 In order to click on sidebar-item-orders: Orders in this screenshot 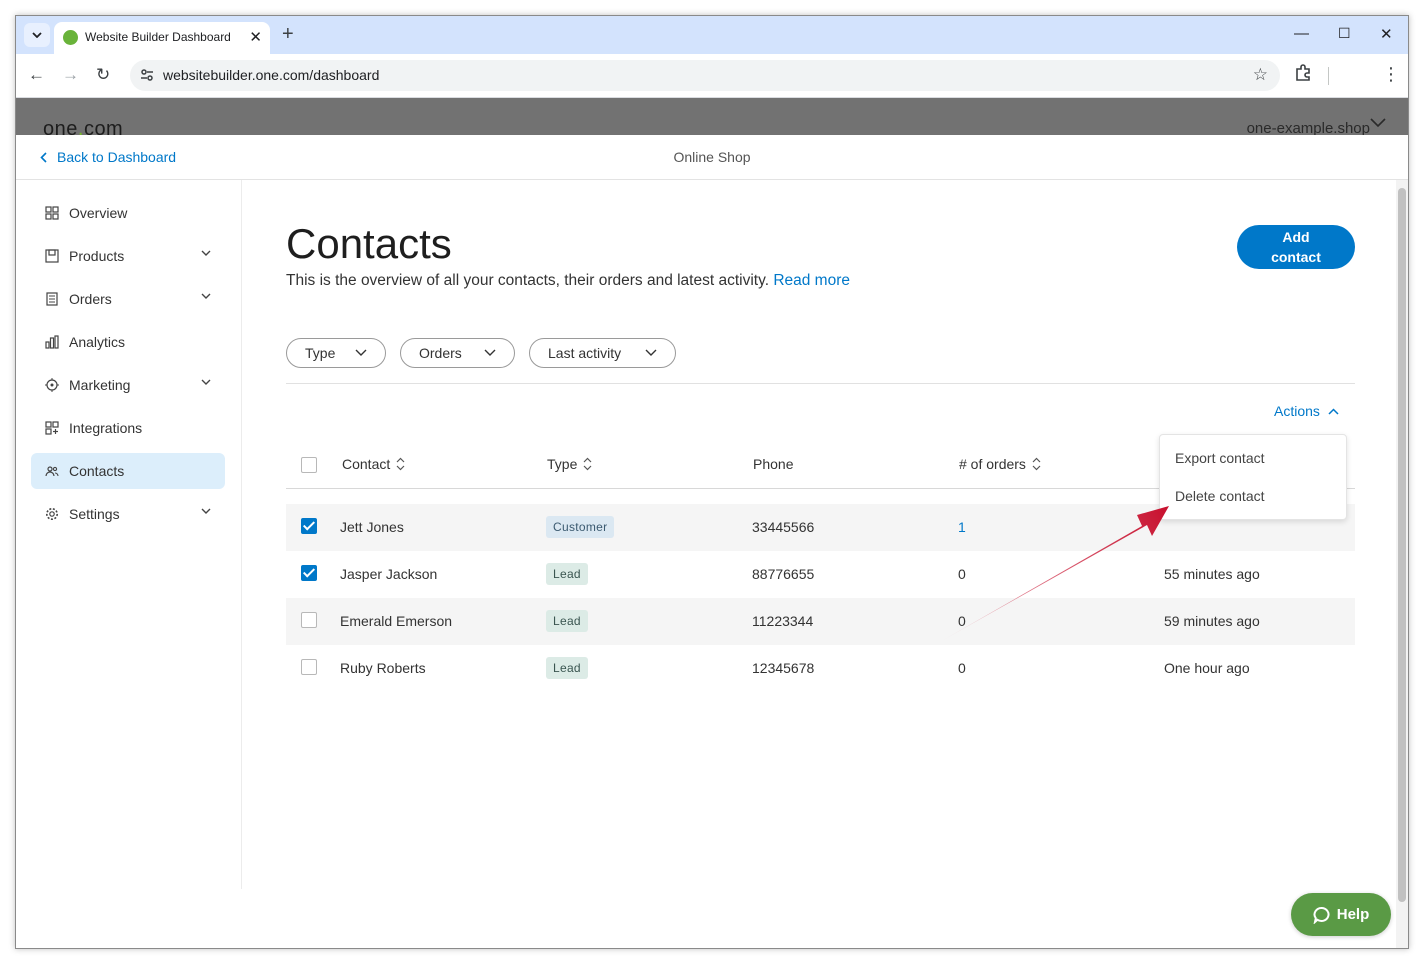, I will do `click(128, 299)`.